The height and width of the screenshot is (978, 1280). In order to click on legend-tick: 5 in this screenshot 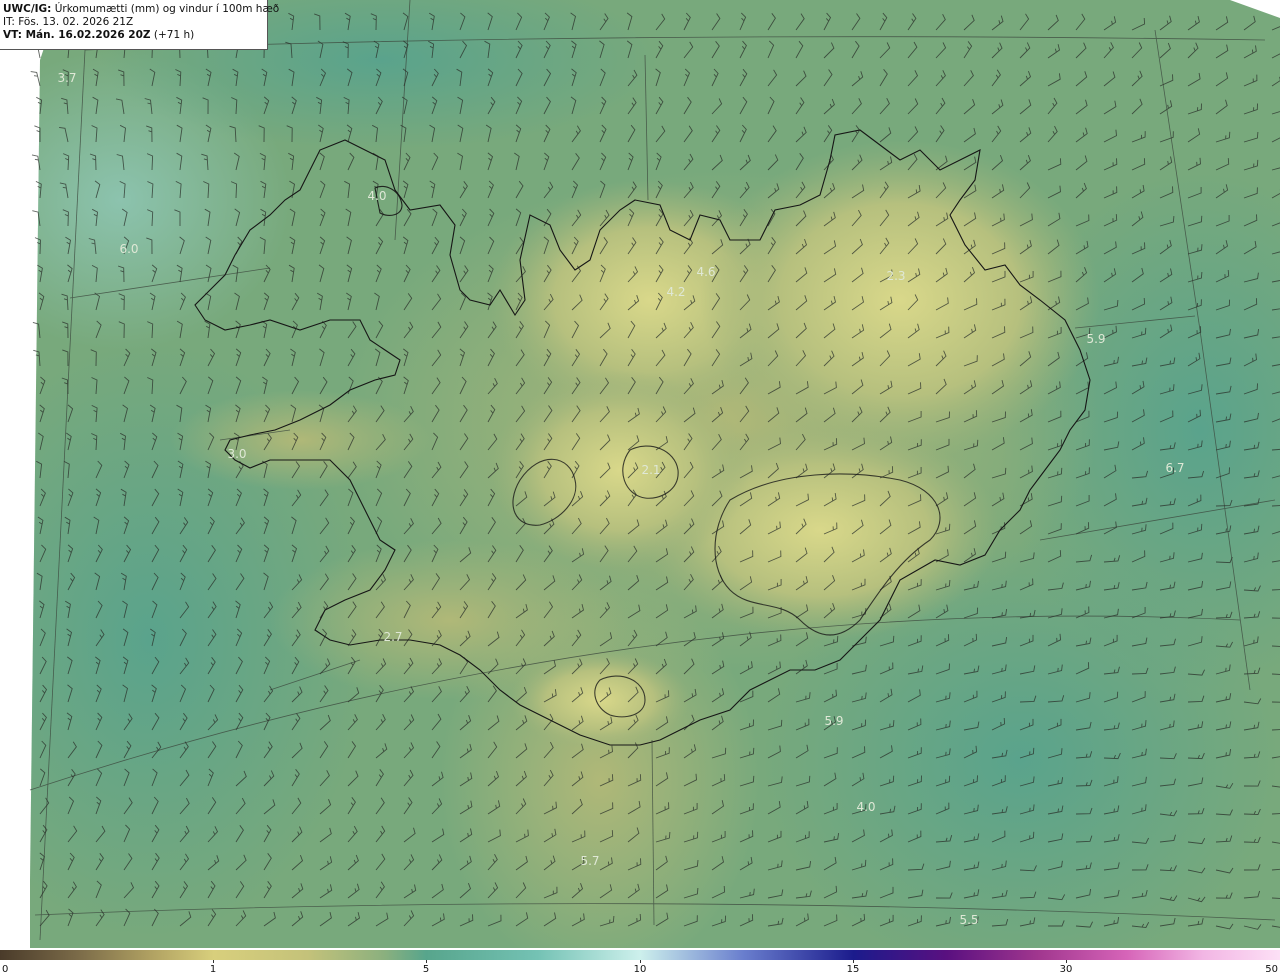, I will do `click(426, 969)`.